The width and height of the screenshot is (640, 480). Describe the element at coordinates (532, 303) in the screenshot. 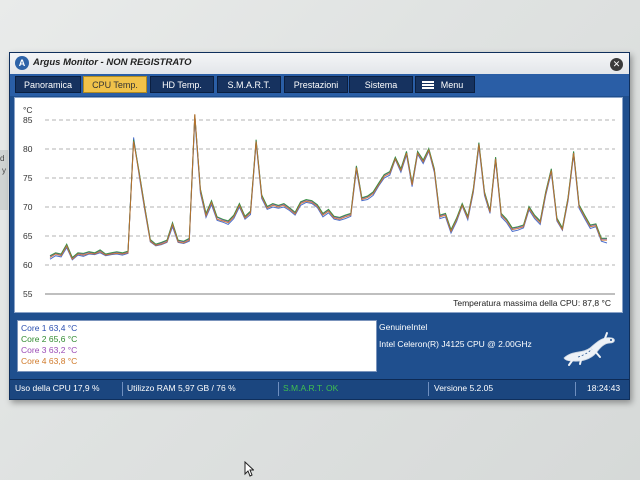

I see `max-temperature-label: Temperatura massima della CPU: 87,8 °C` at that location.